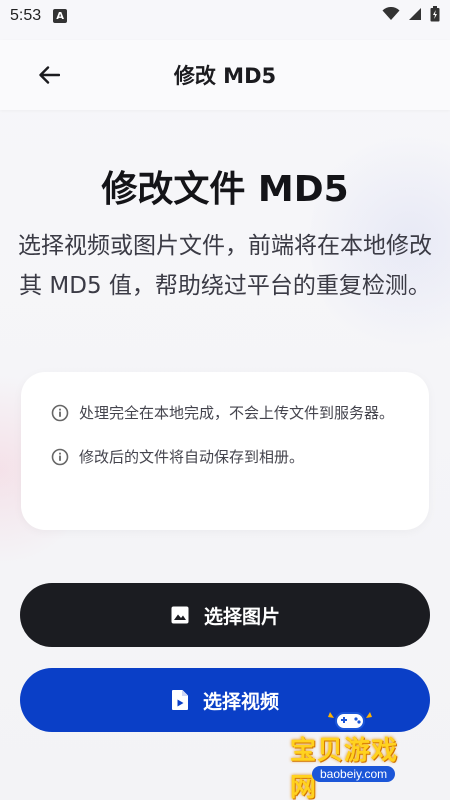 The height and width of the screenshot is (800, 450). Describe the element at coordinates (225, 16) in the screenshot. I see `status-bar: 5:53 A` at that location.